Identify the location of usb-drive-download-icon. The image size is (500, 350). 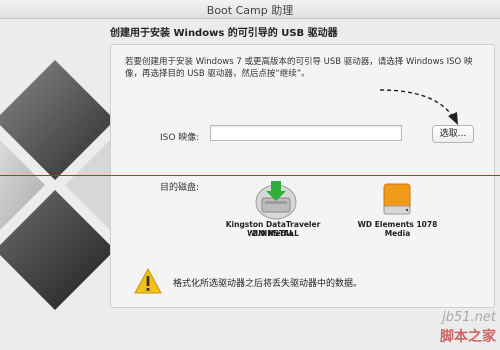
(276, 200).